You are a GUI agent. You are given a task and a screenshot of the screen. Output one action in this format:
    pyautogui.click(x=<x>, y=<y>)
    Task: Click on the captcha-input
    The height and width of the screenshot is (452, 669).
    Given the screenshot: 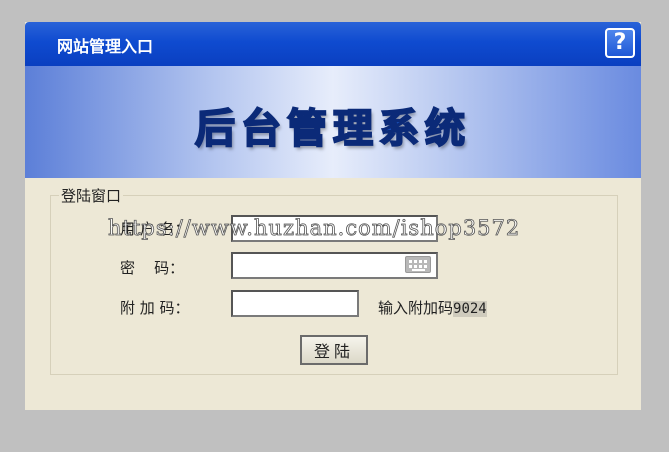 What is the action you would take?
    pyautogui.click(x=295, y=303)
    